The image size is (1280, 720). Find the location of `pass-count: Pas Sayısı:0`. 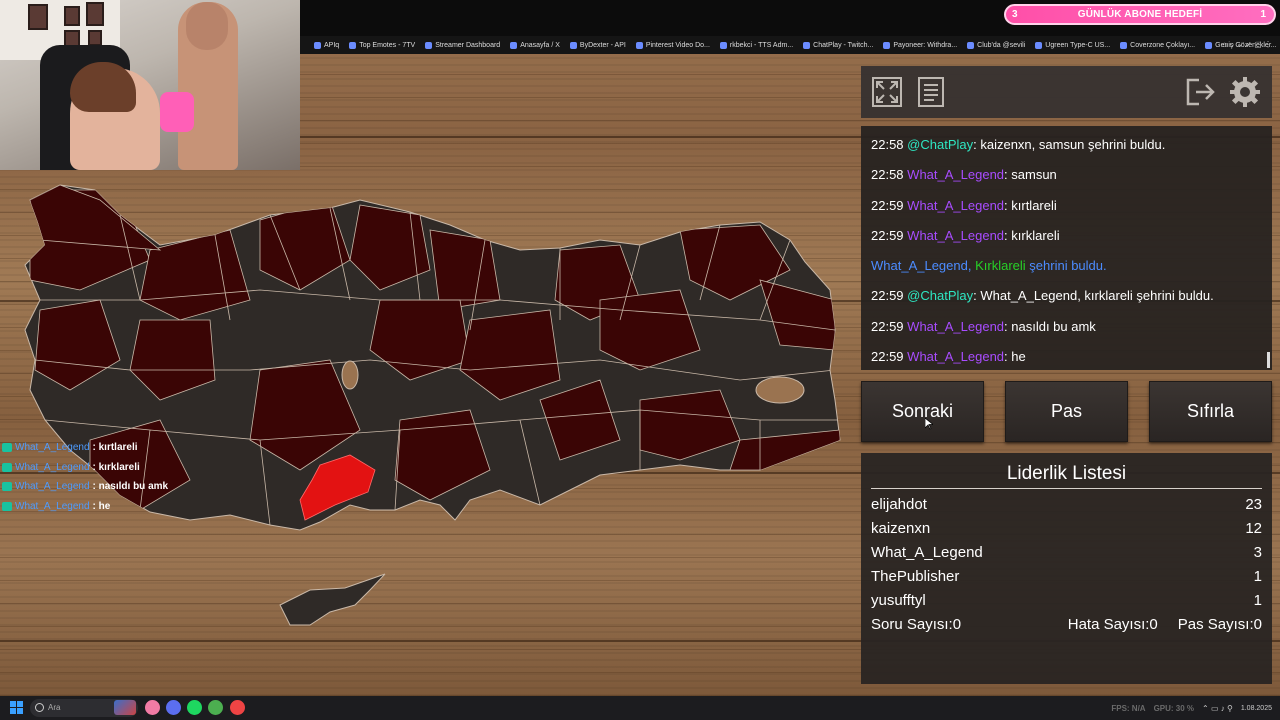

pass-count: Pas Sayısı:0 is located at coordinates (1219, 624).